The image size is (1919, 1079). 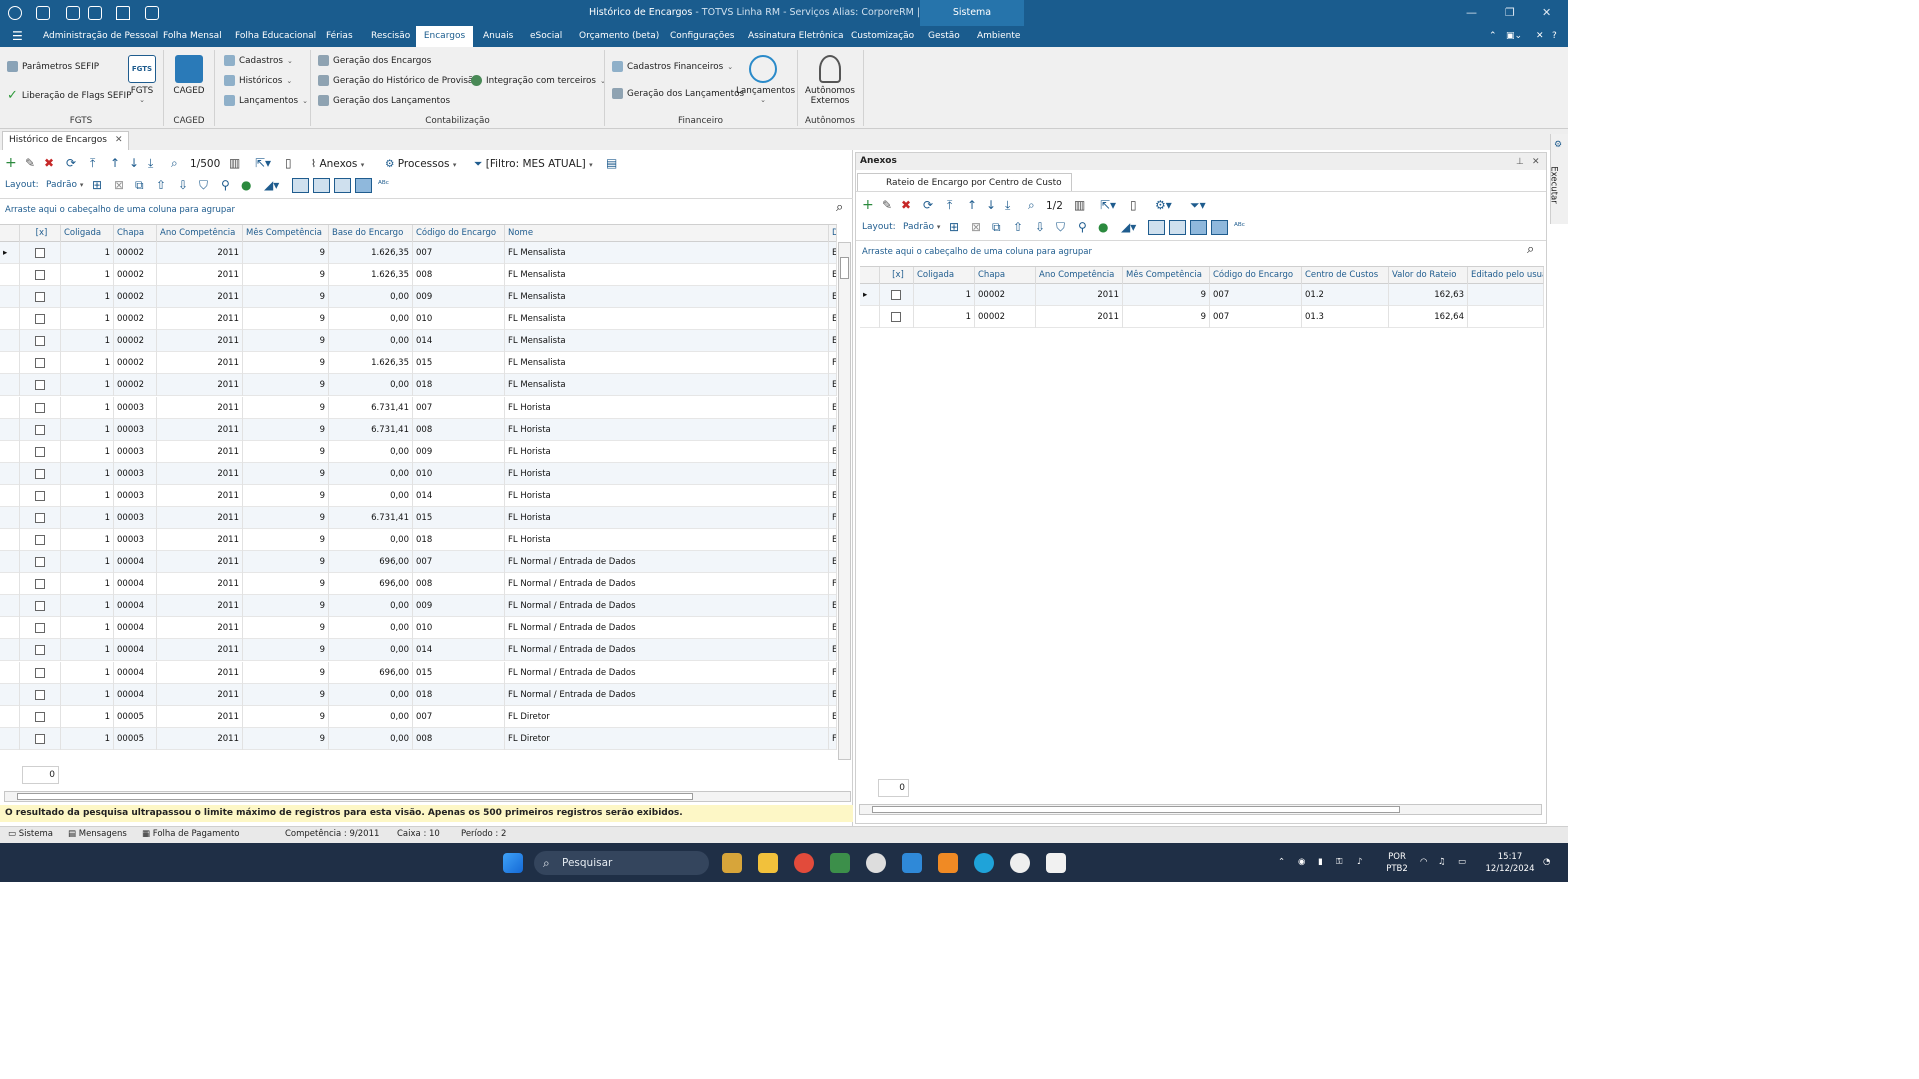 I want to click on microphone-icon: ♪, so click(x=1359, y=862).